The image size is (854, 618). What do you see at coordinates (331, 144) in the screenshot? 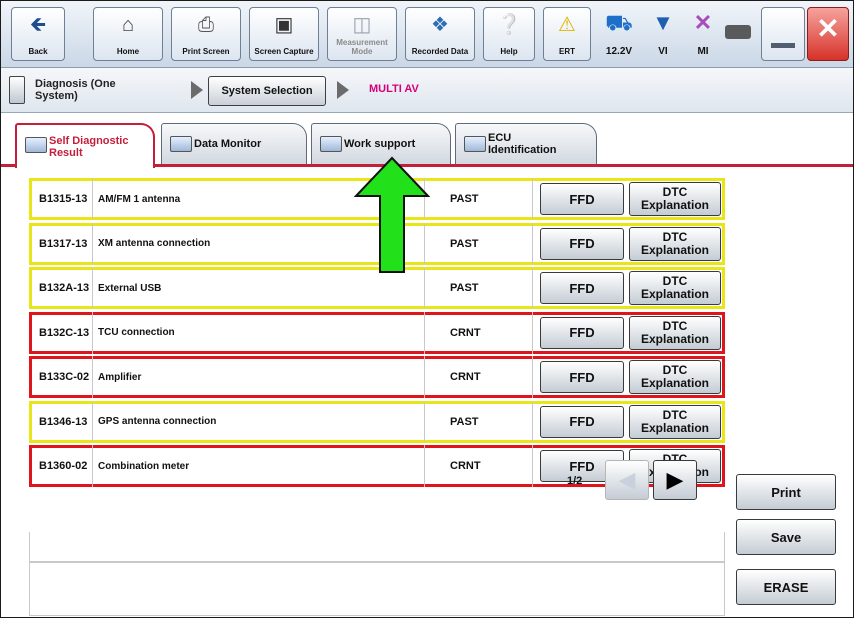
I see `work-support-icon` at bounding box center [331, 144].